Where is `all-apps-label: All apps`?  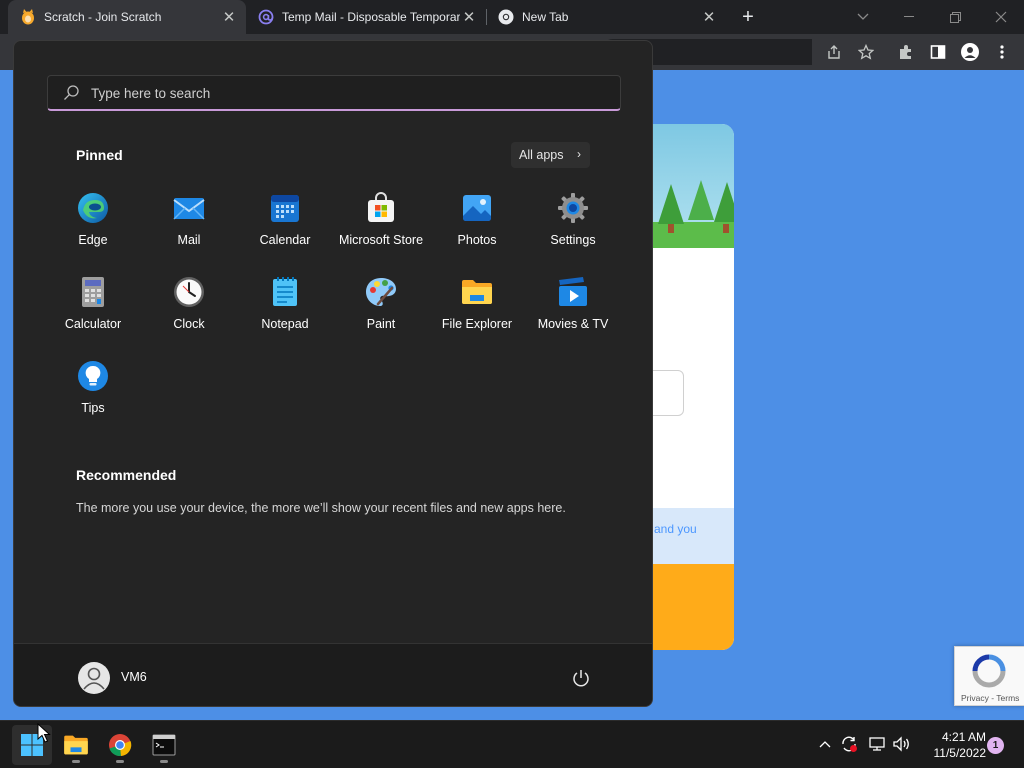 all-apps-label: All apps is located at coordinates (541, 155).